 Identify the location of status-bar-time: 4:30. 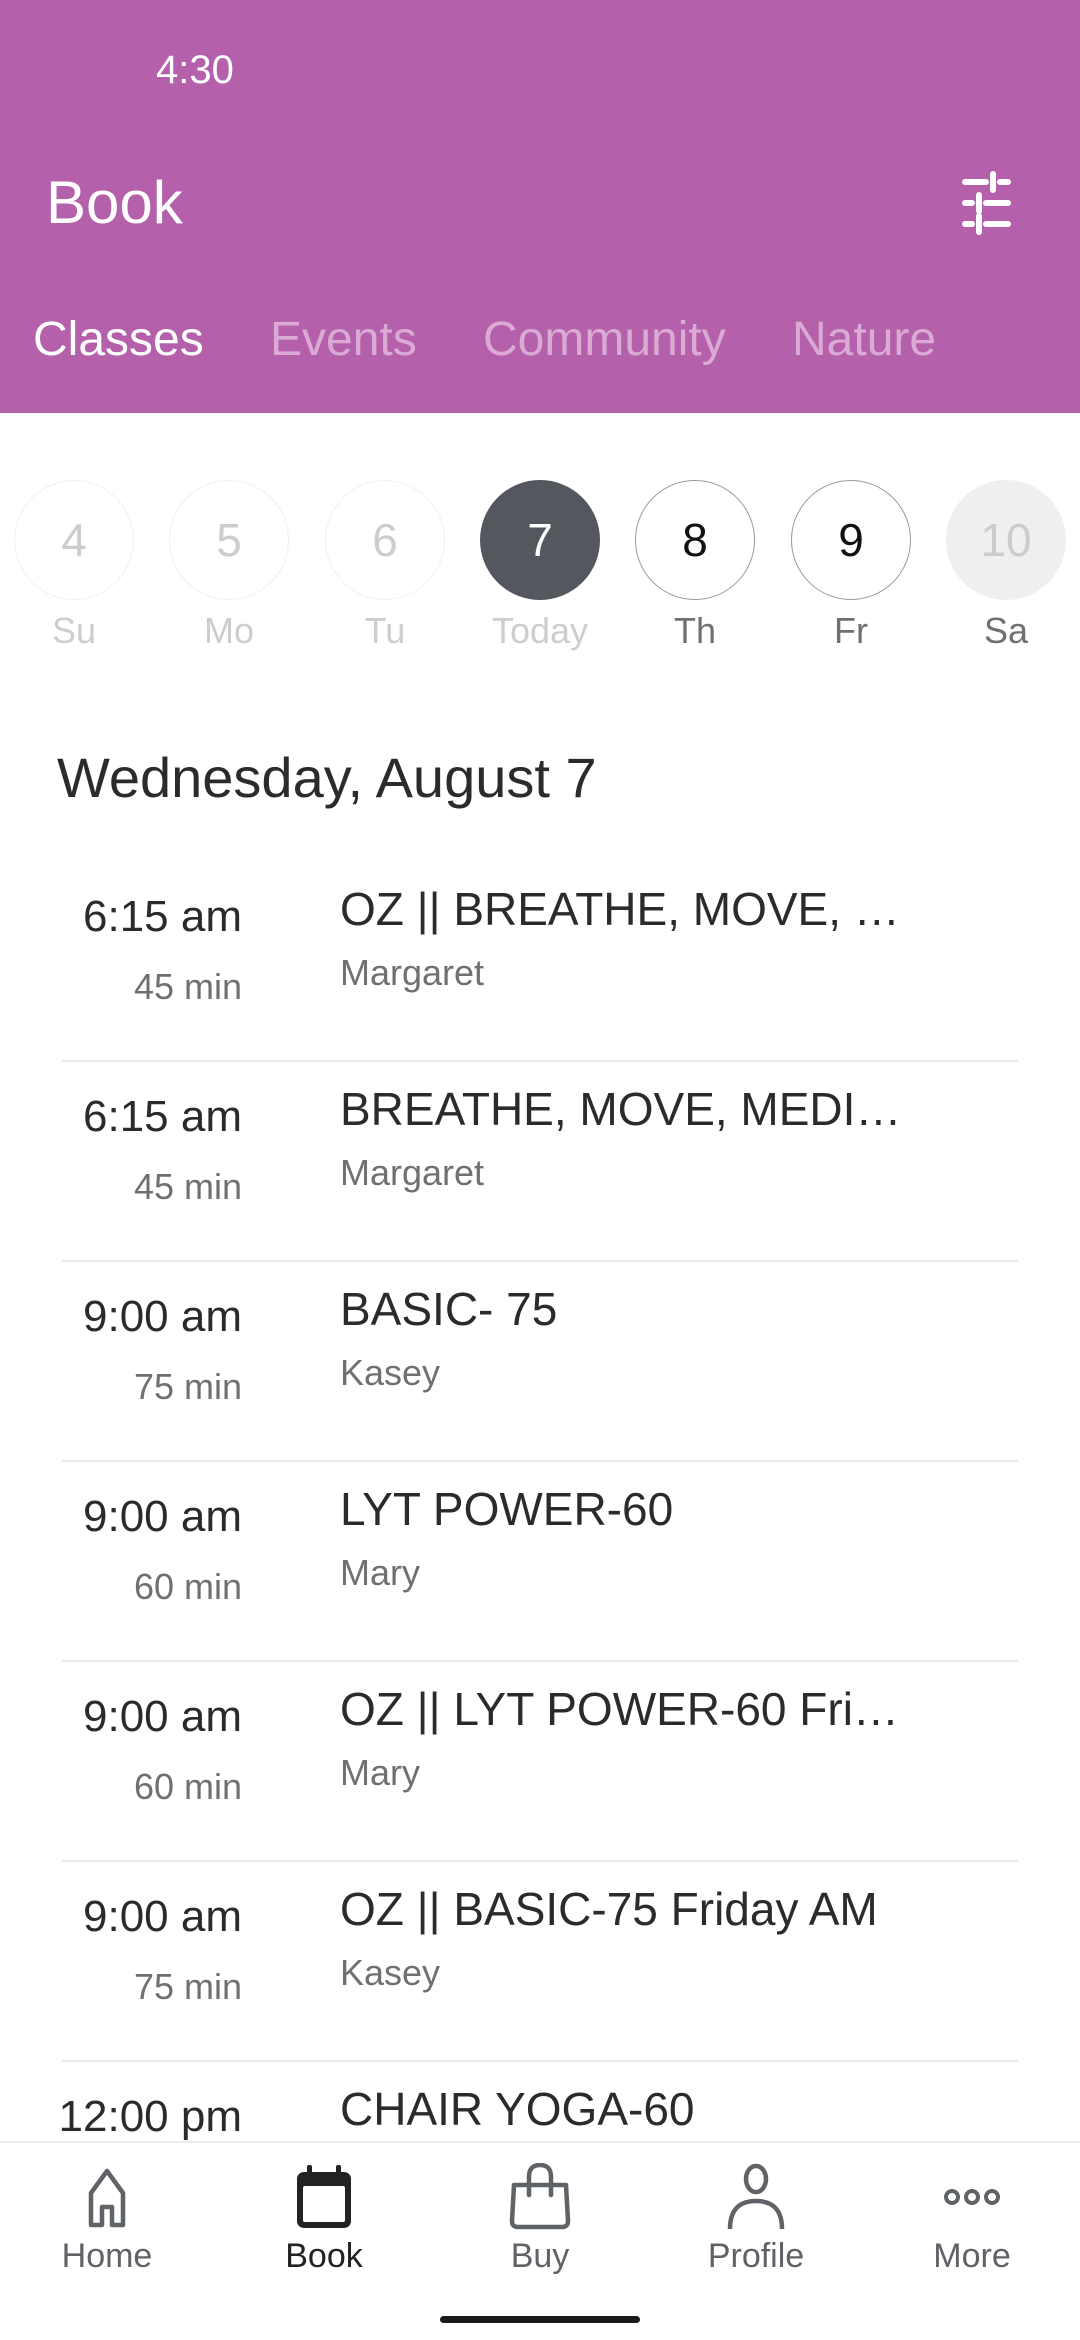
(195, 70).